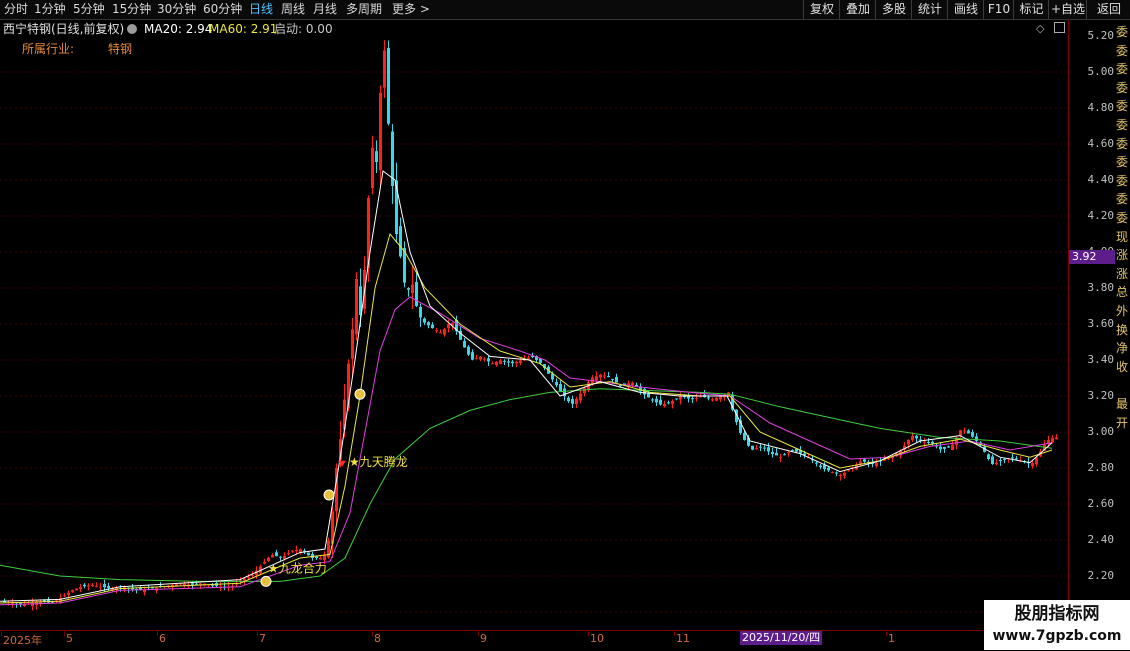 This screenshot has height=651, width=1130. Describe the element at coordinates (1101, 179) in the screenshot. I see `price-tick-label: 4.40` at that location.